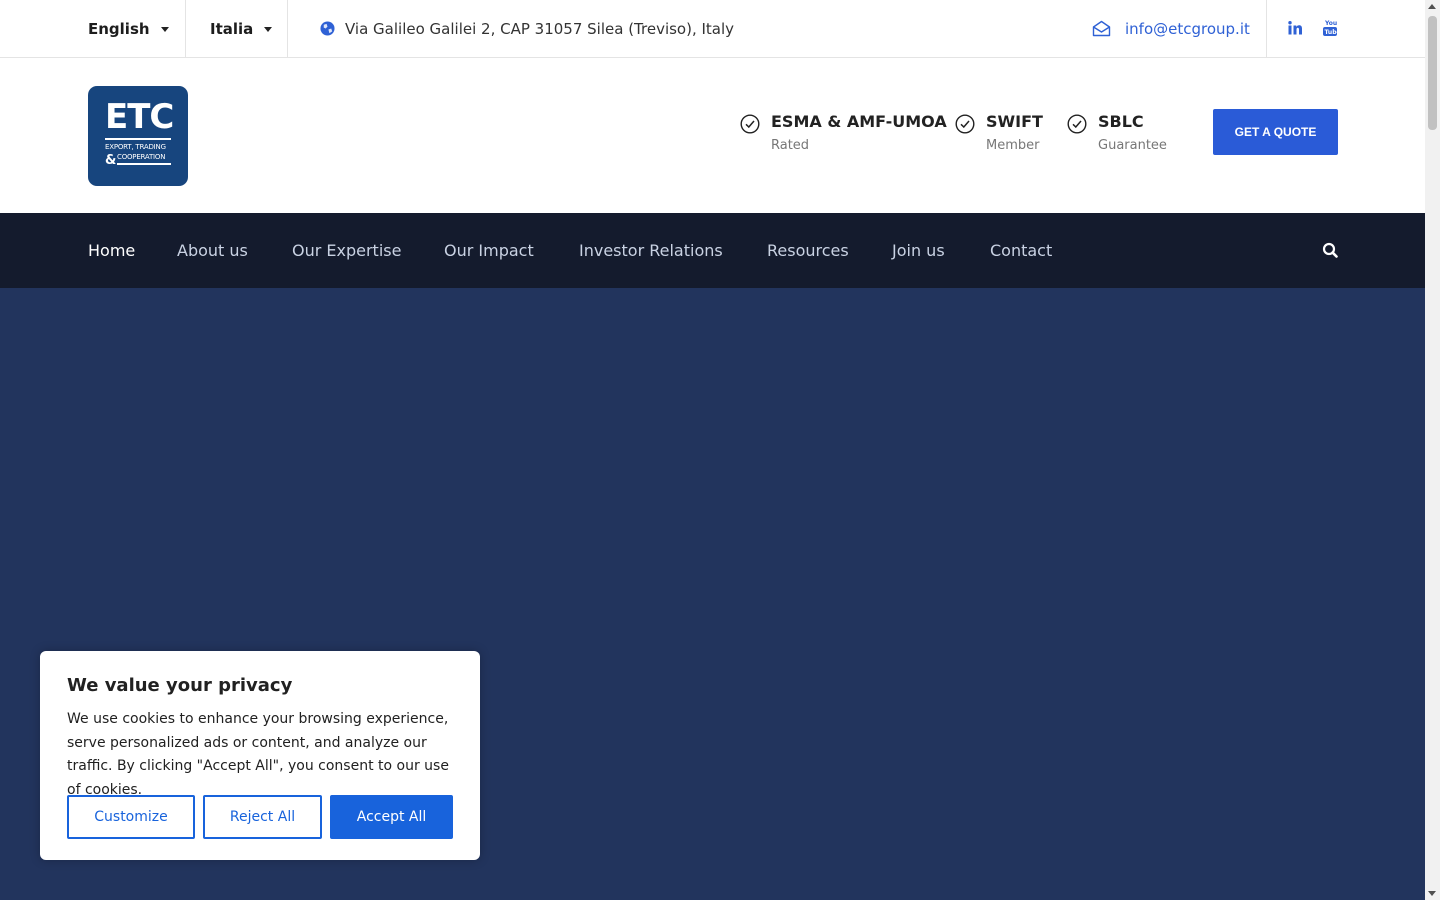  I want to click on feature-title: ESMA & AMF-UMOA, so click(859, 121).